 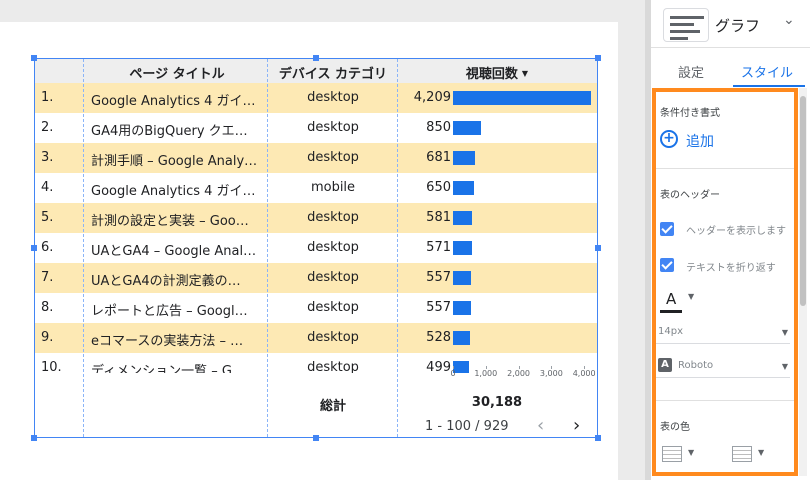 What do you see at coordinates (316, 438) in the screenshot?
I see `resize-handle-bottom` at bounding box center [316, 438].